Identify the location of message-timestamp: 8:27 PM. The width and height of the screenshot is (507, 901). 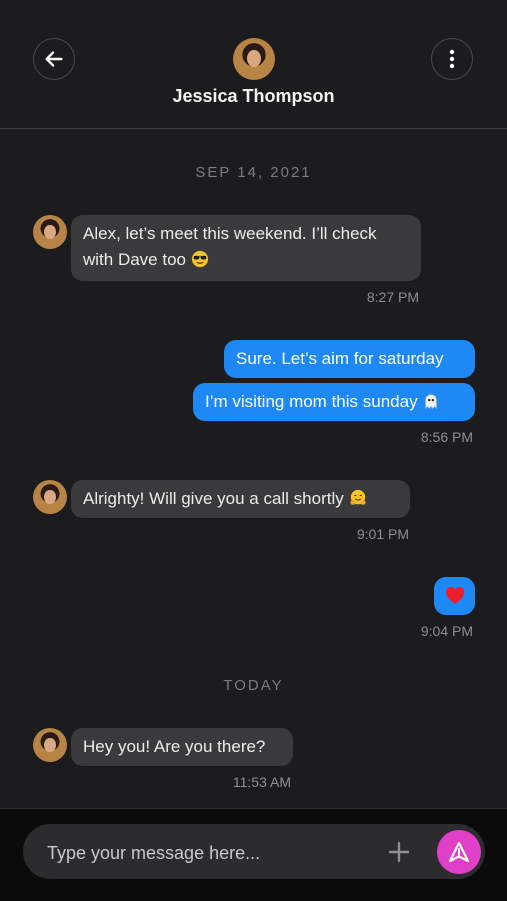
(392, 297).